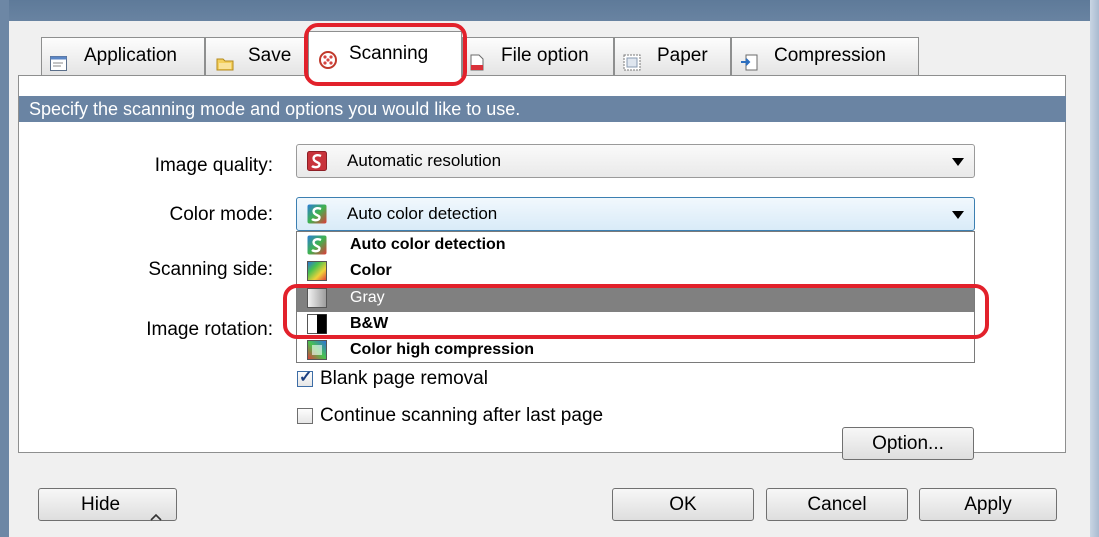 This screenshot has height=537, width=1099. I want to click on checkmark-icon: ✓, so click(306, 377).